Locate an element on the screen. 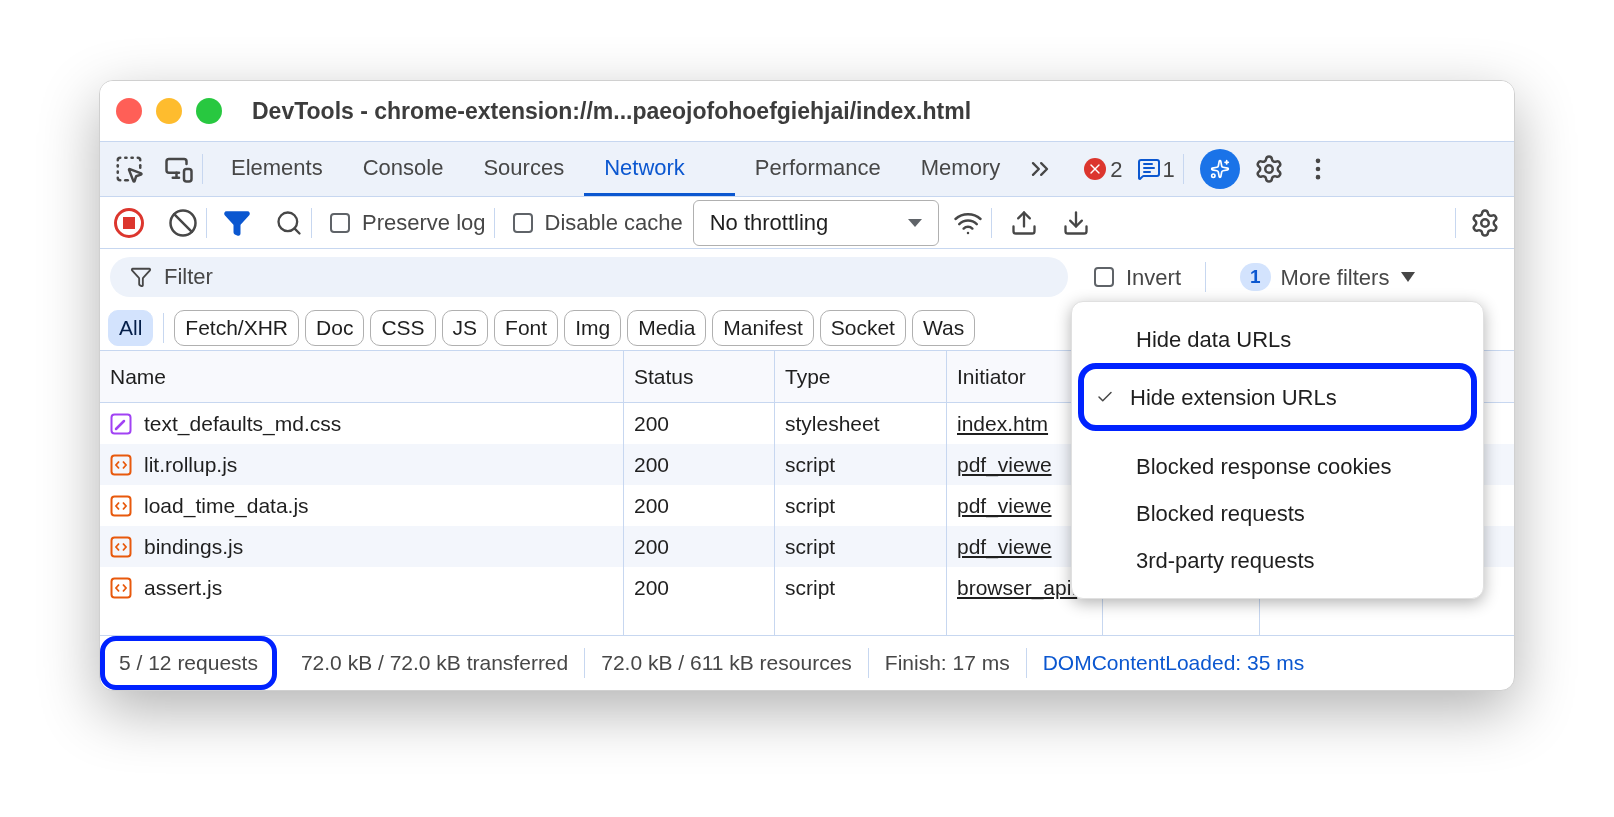 The image size is (1614, 817). table-cell-text: text_defaults_md.css is located at coordinates (243, 424).